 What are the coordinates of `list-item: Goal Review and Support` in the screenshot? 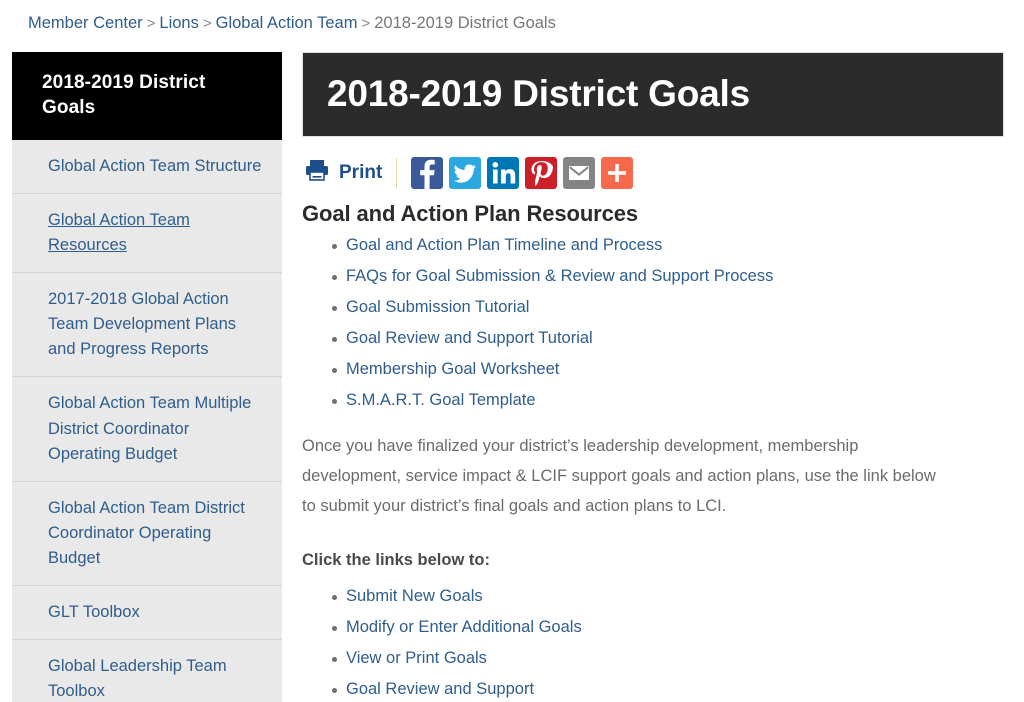 It's located at (668, 689).